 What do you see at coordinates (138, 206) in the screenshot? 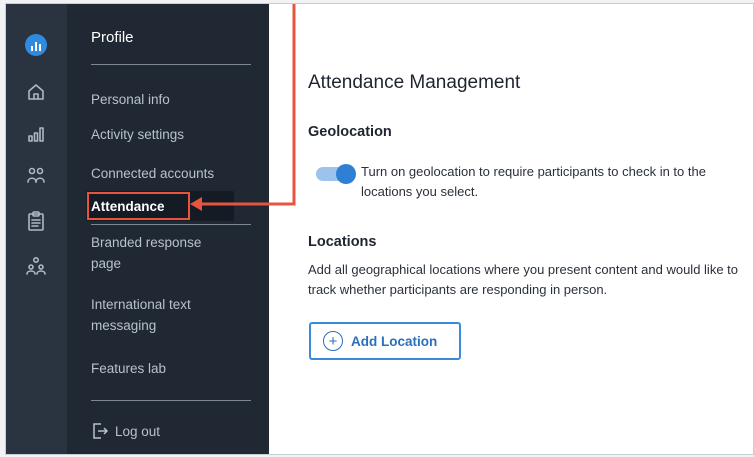
I see `highlight-callout-box` at bounding box center [138, 206].